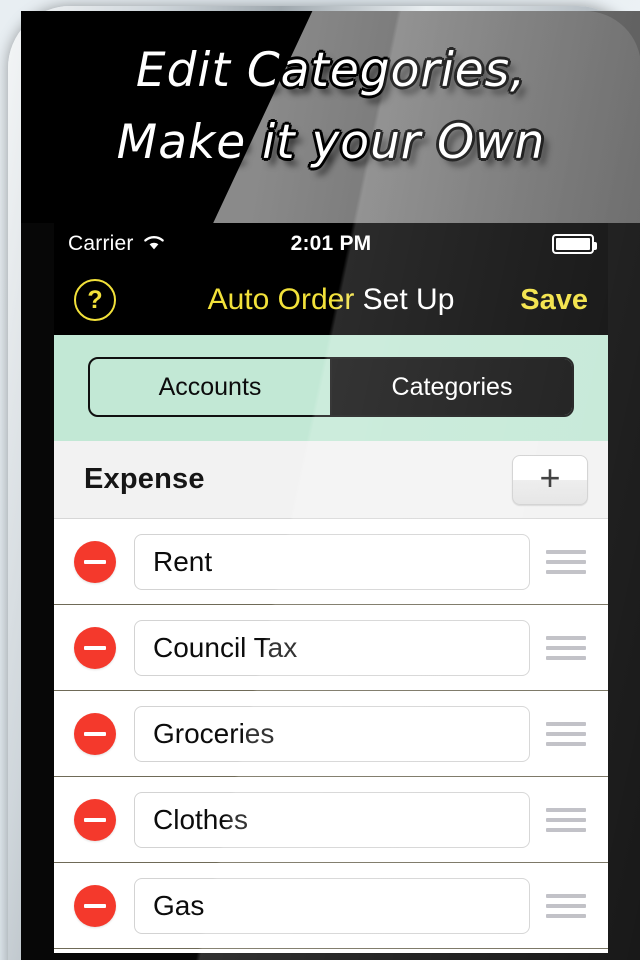 This screenshot has height=960, width=640. Describe the element at coordinates (210, 387) in the screenshot. I see `tab-accounts: Accounts` at that location.